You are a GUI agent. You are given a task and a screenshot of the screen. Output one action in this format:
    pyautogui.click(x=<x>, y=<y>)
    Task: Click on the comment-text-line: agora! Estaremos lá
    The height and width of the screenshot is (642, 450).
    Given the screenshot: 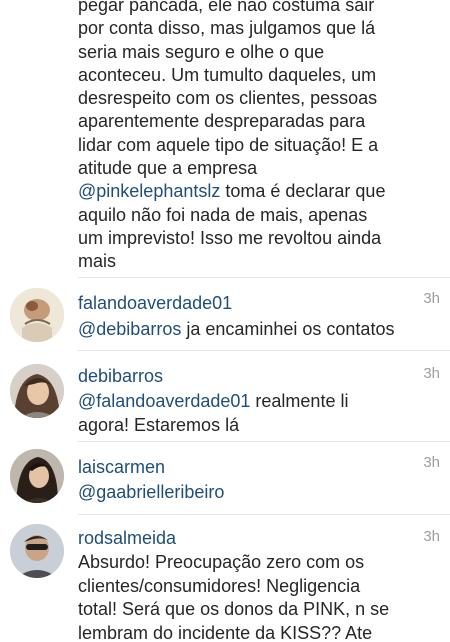 What is the action you would take?
    pyautogui.click(x=159, y=424)
    